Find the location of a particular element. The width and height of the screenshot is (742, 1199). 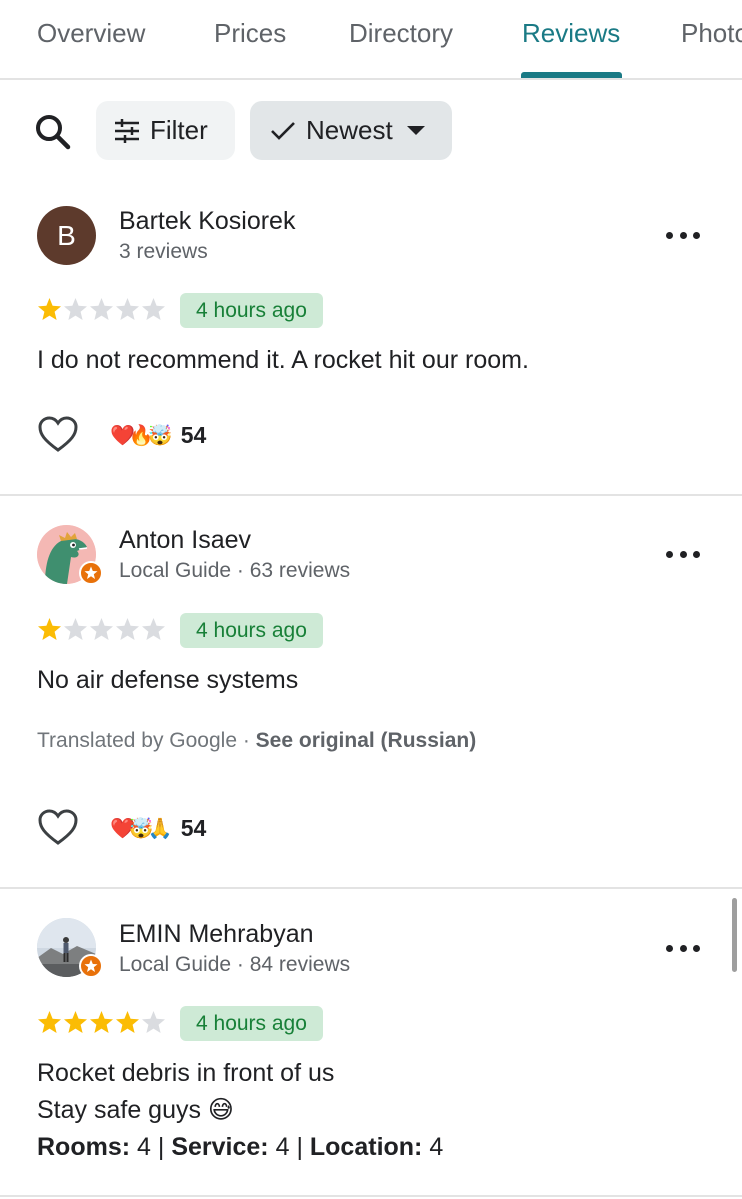

rooms-value: 4 is located at coordinates (144, 1147).